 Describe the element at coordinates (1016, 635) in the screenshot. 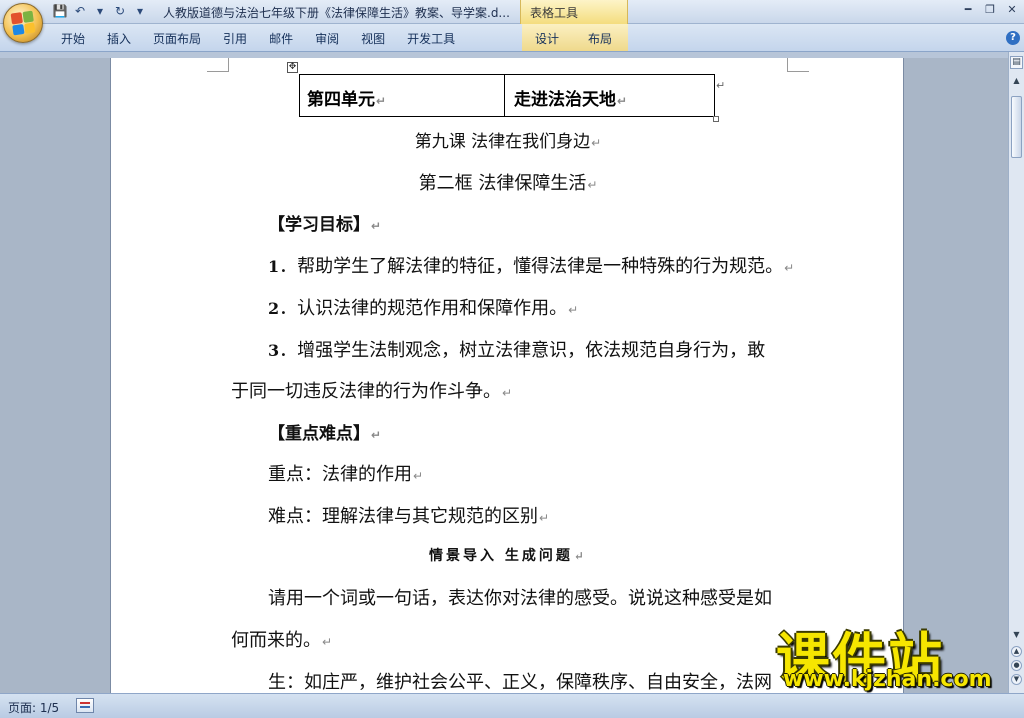

I see `scroll-down-arrow-icon: ▼` at that location.